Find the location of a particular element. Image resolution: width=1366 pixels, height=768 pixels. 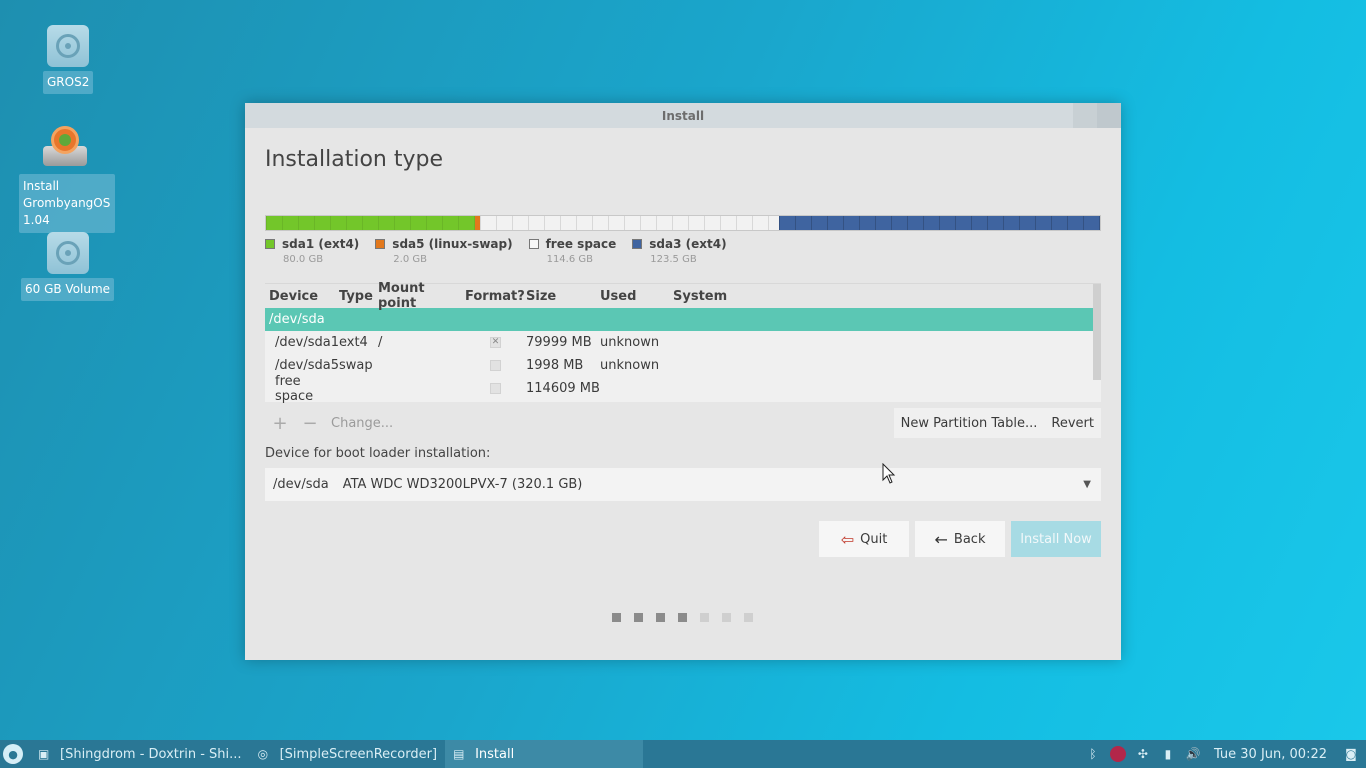

table-row: free space 114609 MB is located at coordinates (683, 389).